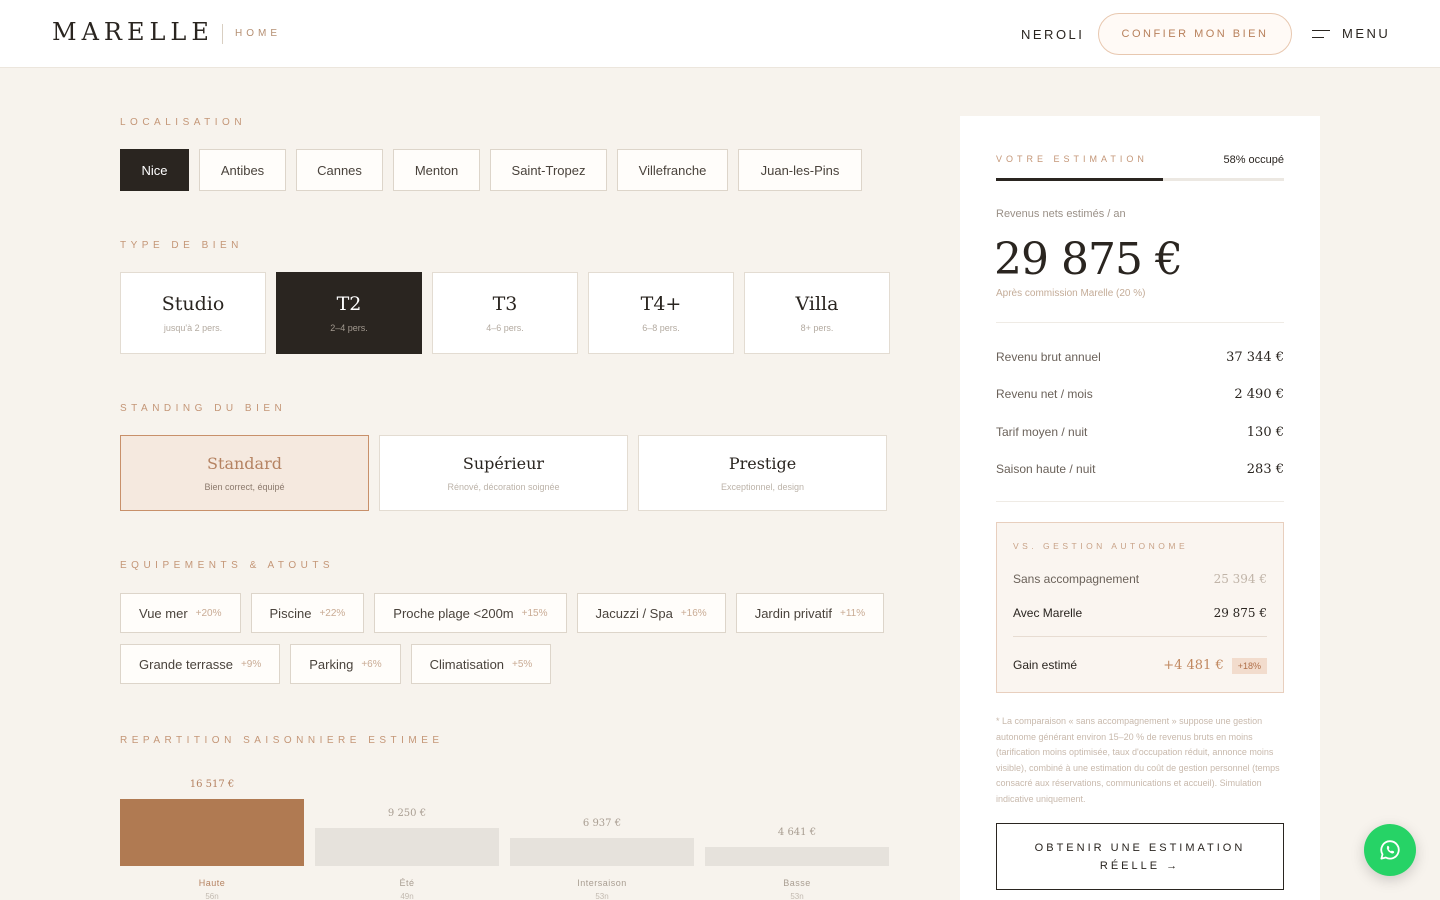 This screenshot has width=1440, height=900. What do you see at coordinates (853, 613) in the screenshot?
I see `amenity-pct: +11%` at bounding box center [853, 613].